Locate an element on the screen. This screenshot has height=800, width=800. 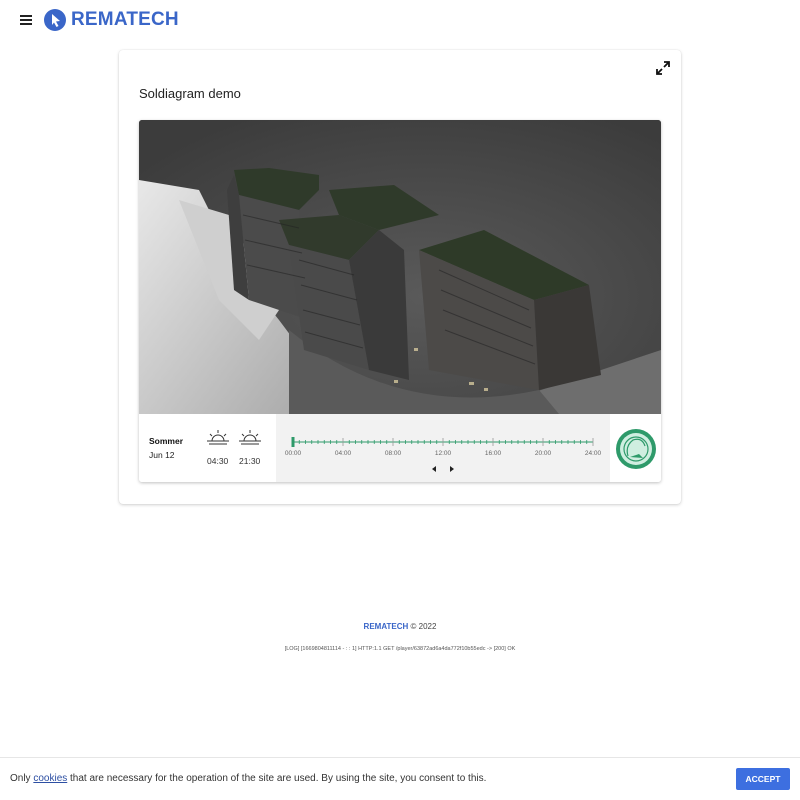
sunset-time: 21:30 is located at coordinates (250, 461).